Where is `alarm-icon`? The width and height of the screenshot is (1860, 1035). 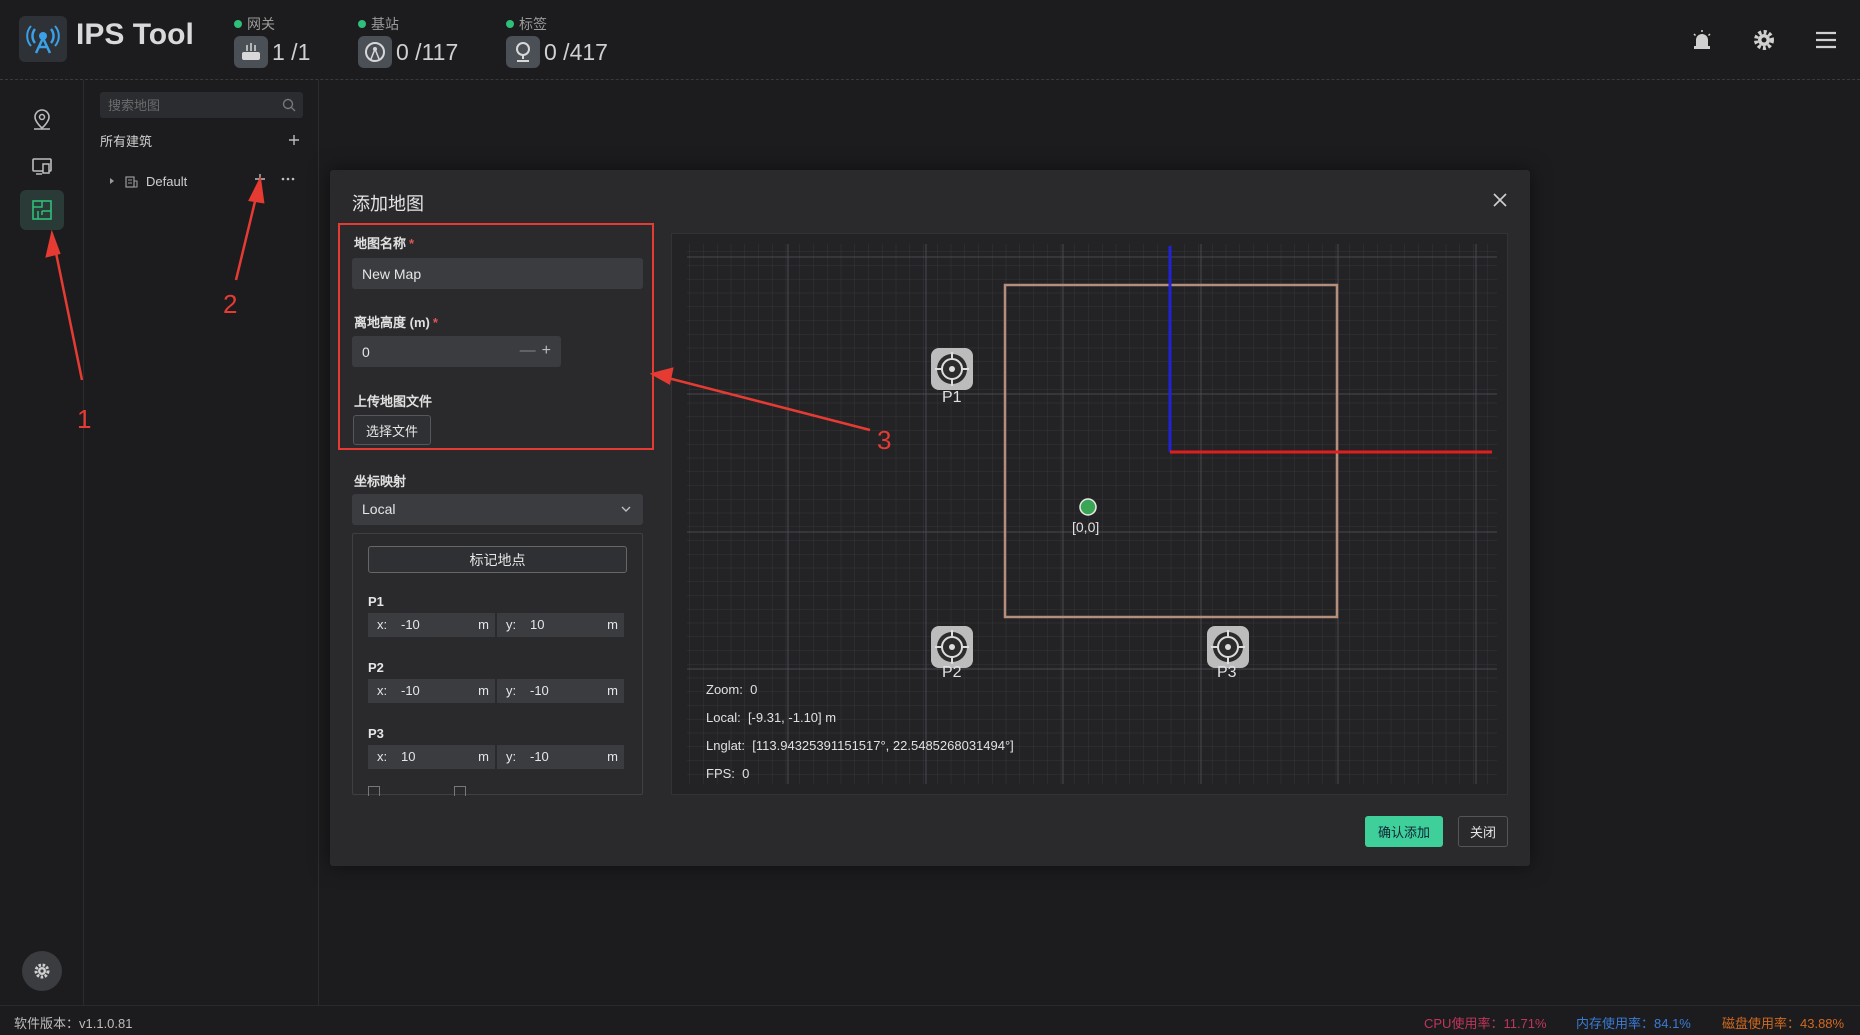
alarm-icon is located at coordinates (1702, 40).